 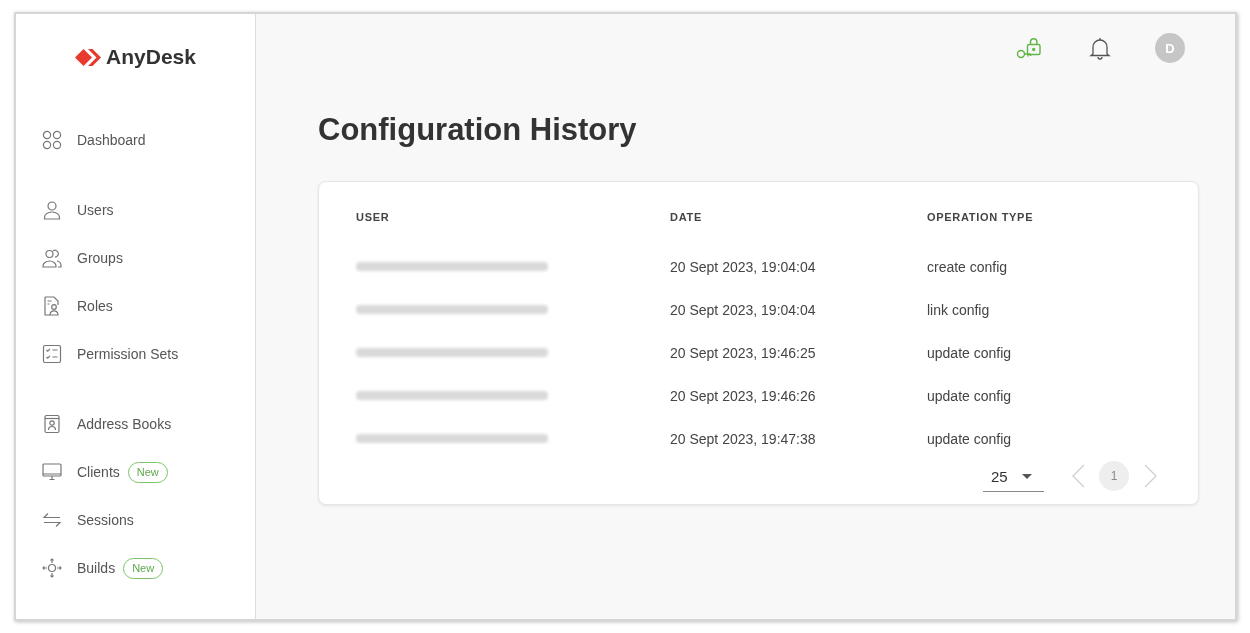 I want to click on swap-arrows-icon, so click(x=52, y=520).